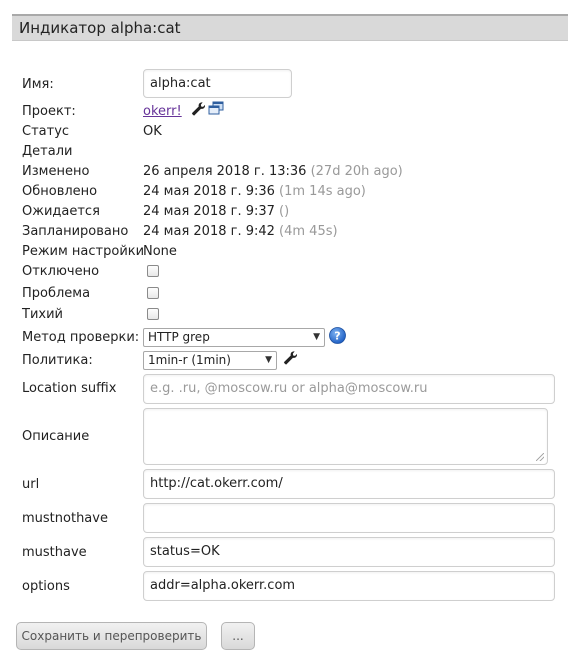 This screenshot has height=664, width=579. I want to click on musthave-label: musthave, so click(54, 552).